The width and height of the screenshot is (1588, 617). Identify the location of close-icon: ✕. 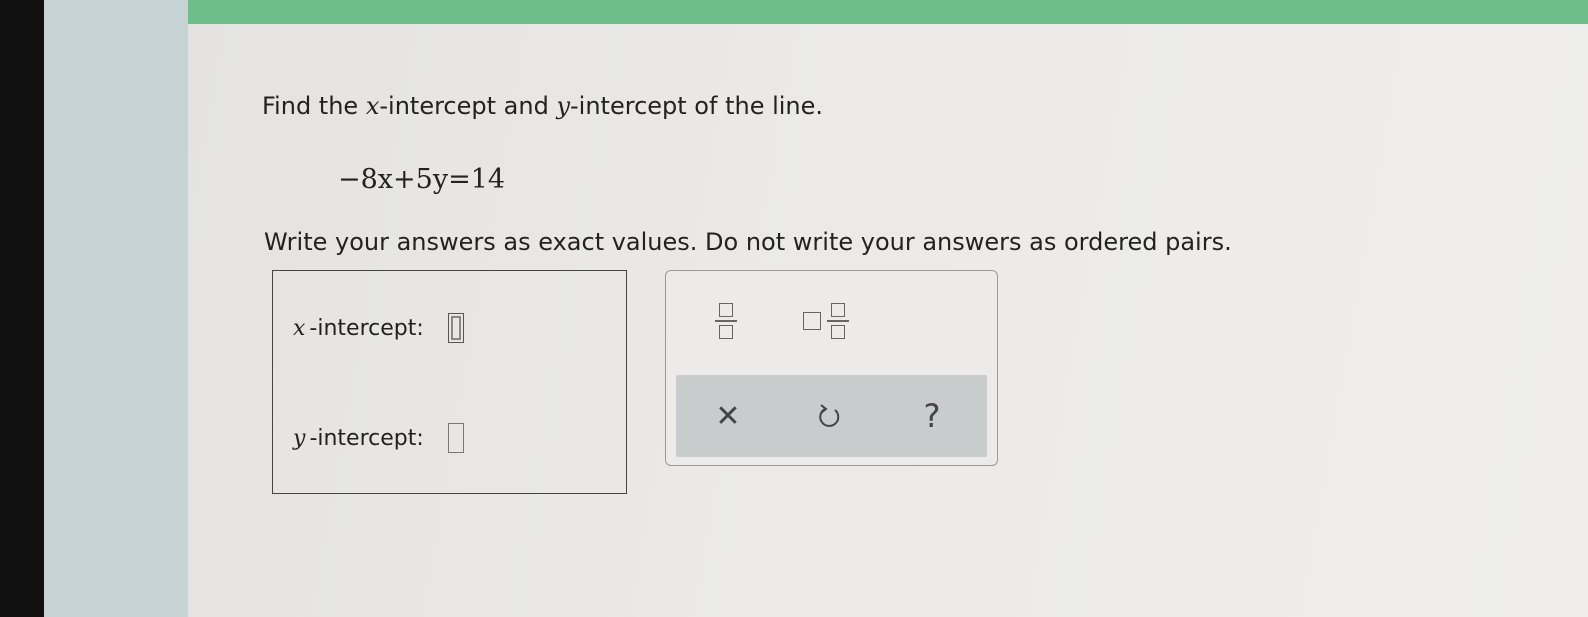
(728, 416).